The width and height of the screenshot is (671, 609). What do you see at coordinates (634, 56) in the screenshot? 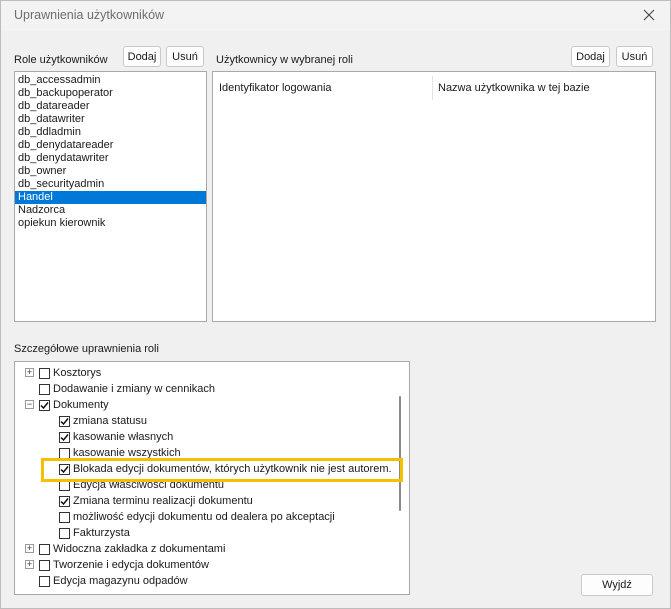
I see `remove-user-button: Usuń` at bounding box center [634, 56].